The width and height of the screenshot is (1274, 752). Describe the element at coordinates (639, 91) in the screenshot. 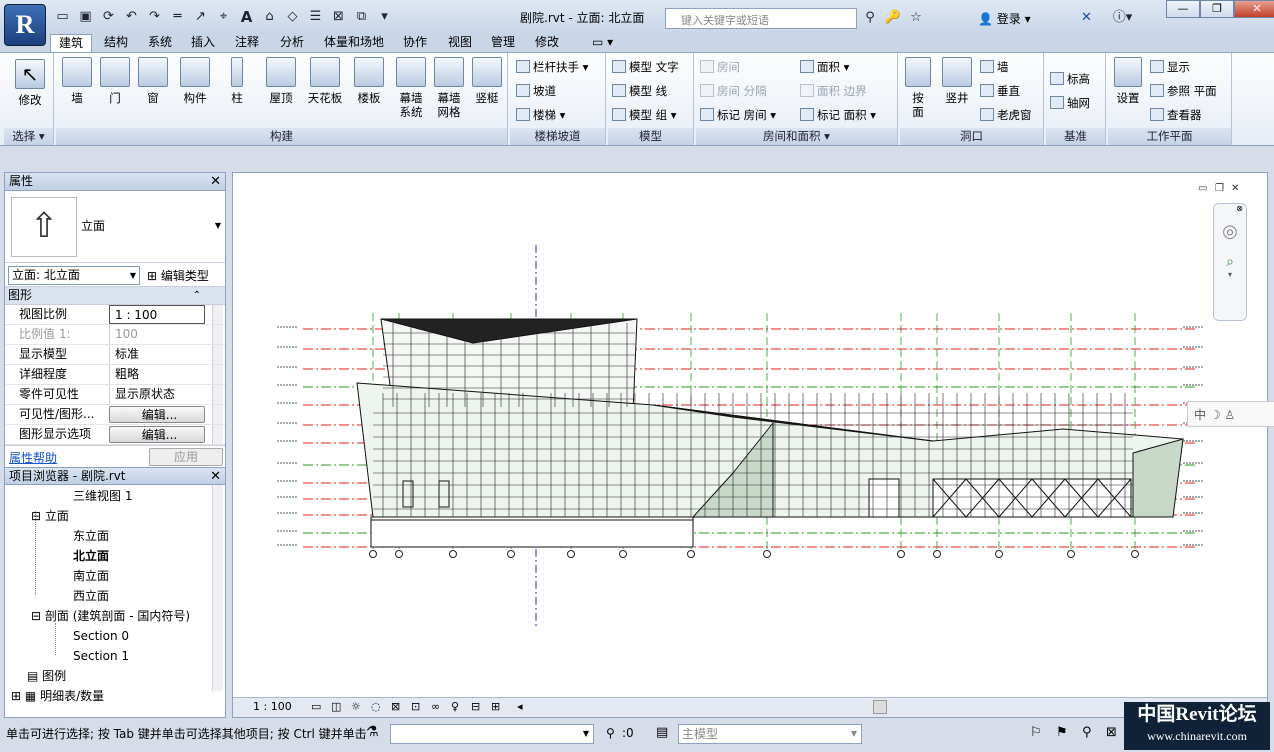

I see `model-line-button: 模型 线` at that location.